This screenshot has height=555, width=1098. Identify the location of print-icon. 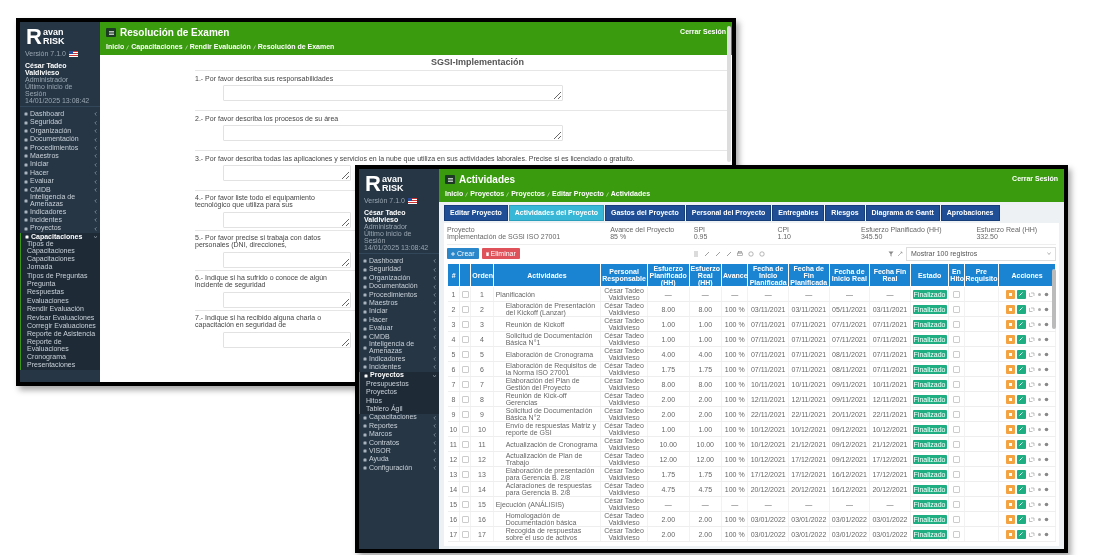
(740, 253).